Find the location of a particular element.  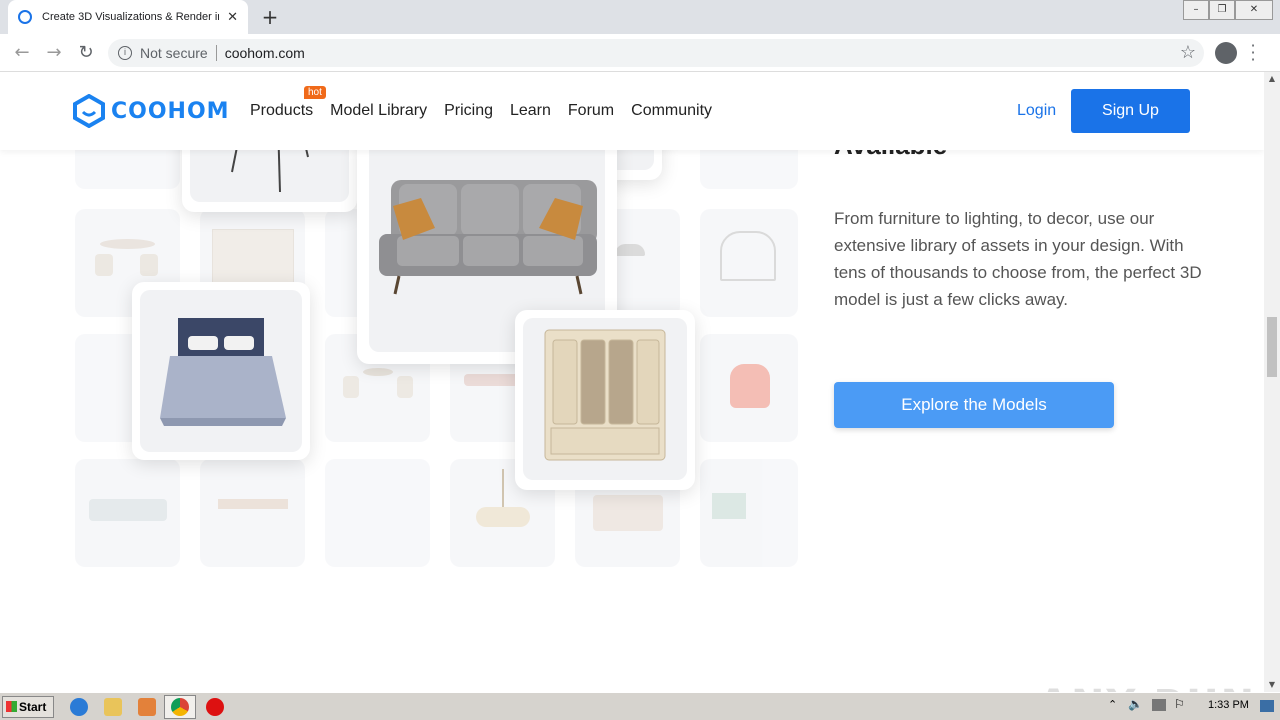

chandelier-shape is located at coordinates (503, 517).